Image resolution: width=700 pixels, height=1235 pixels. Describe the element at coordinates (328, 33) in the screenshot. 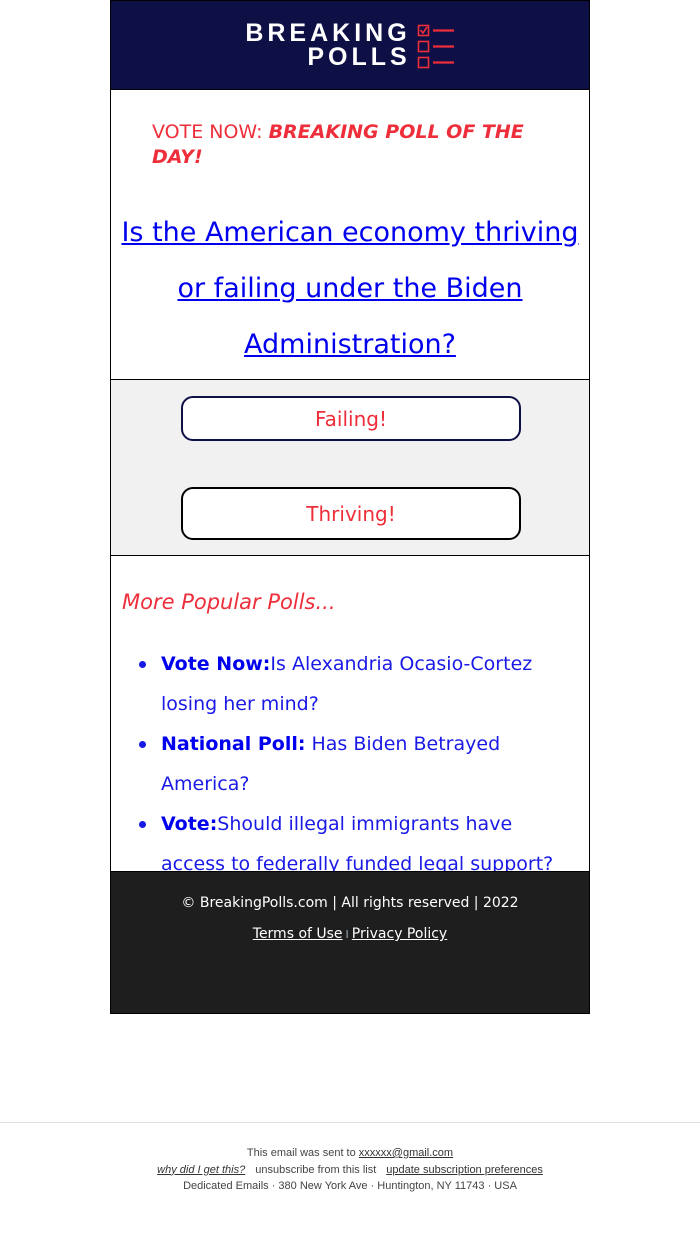

I see `logo-line-1: BREAKING` at that location.